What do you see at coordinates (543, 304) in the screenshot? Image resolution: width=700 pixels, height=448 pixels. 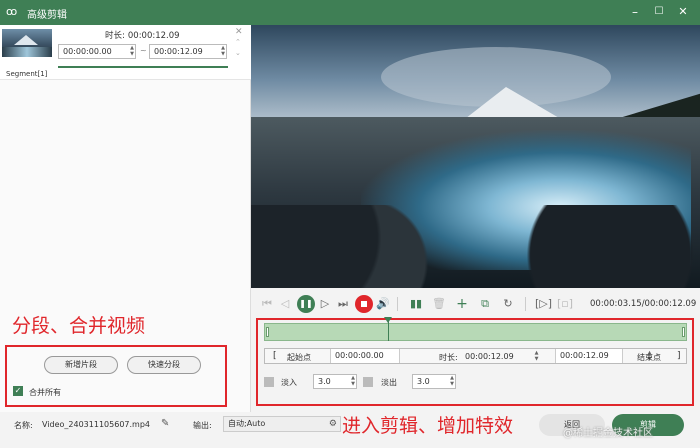 I see `mark-in-icon: [▷]` at bounding box center [543, 304].